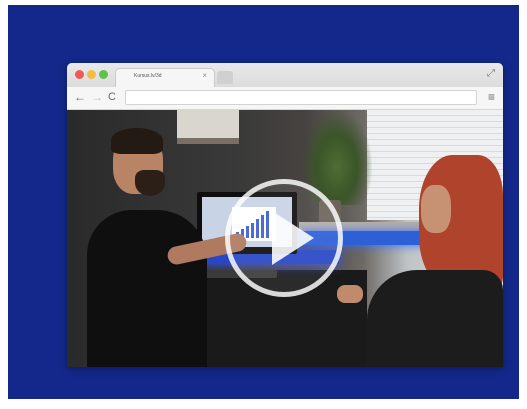  Describe the element at coordinates (148, 76) in the screenshot. I see `tab-title: Kursus.lv/3d` at that location.